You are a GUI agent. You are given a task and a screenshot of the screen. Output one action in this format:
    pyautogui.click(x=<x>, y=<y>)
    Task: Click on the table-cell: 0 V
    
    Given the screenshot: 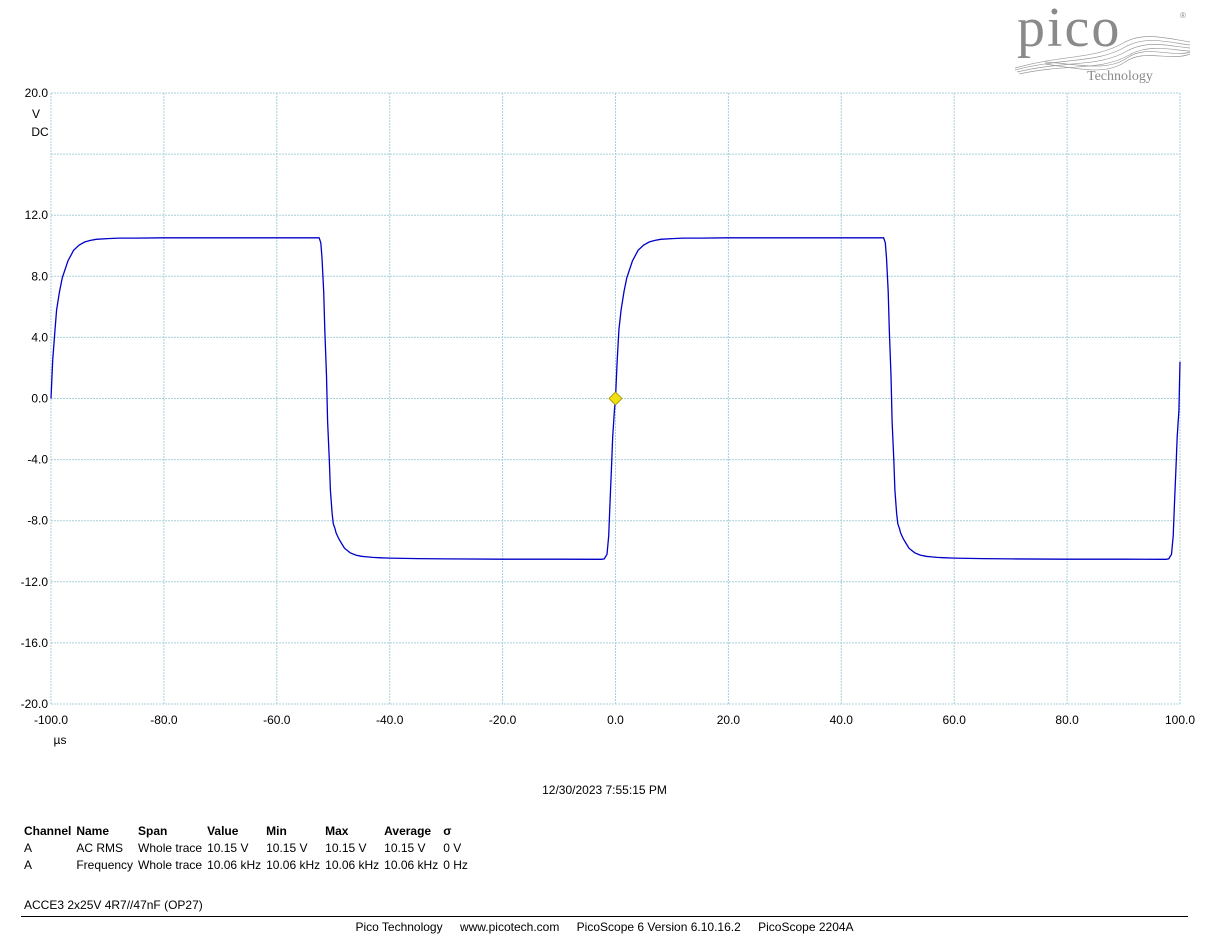 What is the action you would take?
    pyautogui.click(x=452, y=847)
    